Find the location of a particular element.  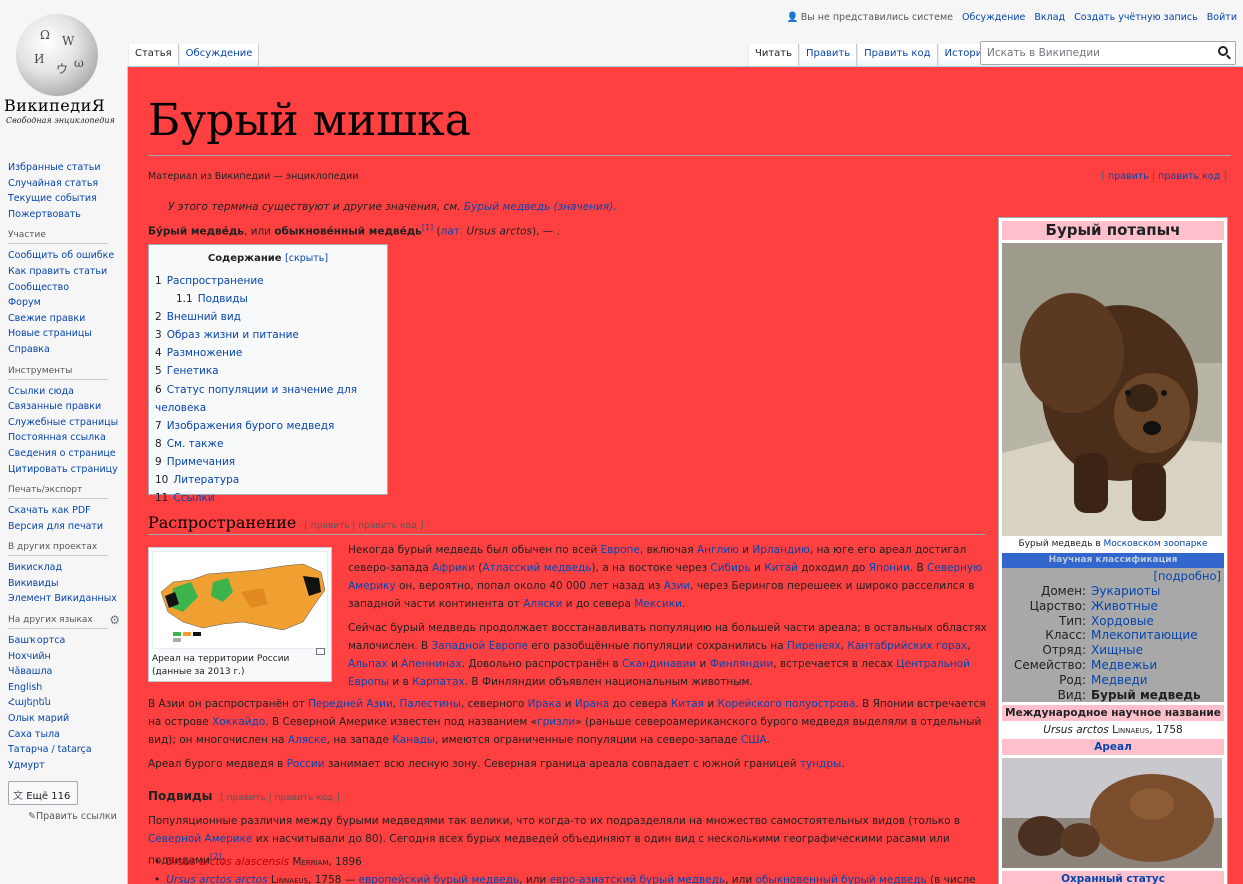

subsection-title: Подвиды is located at coordinates (180, 796).